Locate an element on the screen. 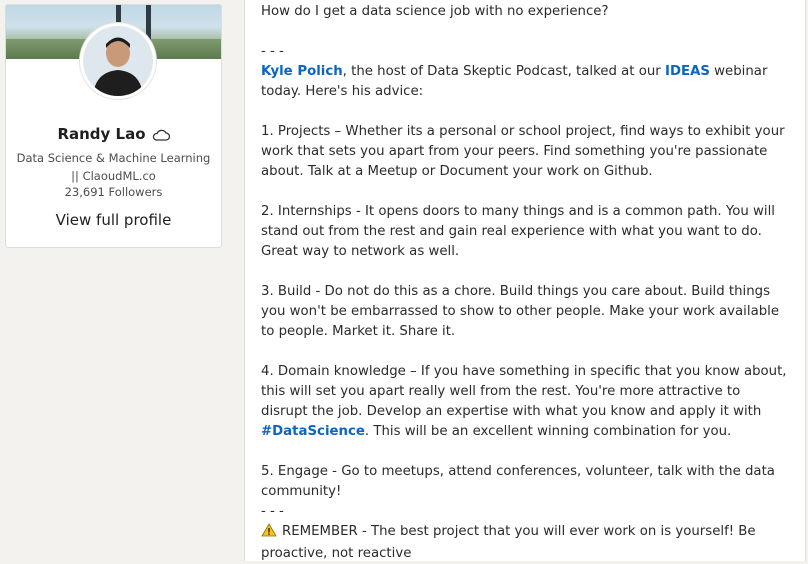  cloud-icon is located at coordinates (161, 136).